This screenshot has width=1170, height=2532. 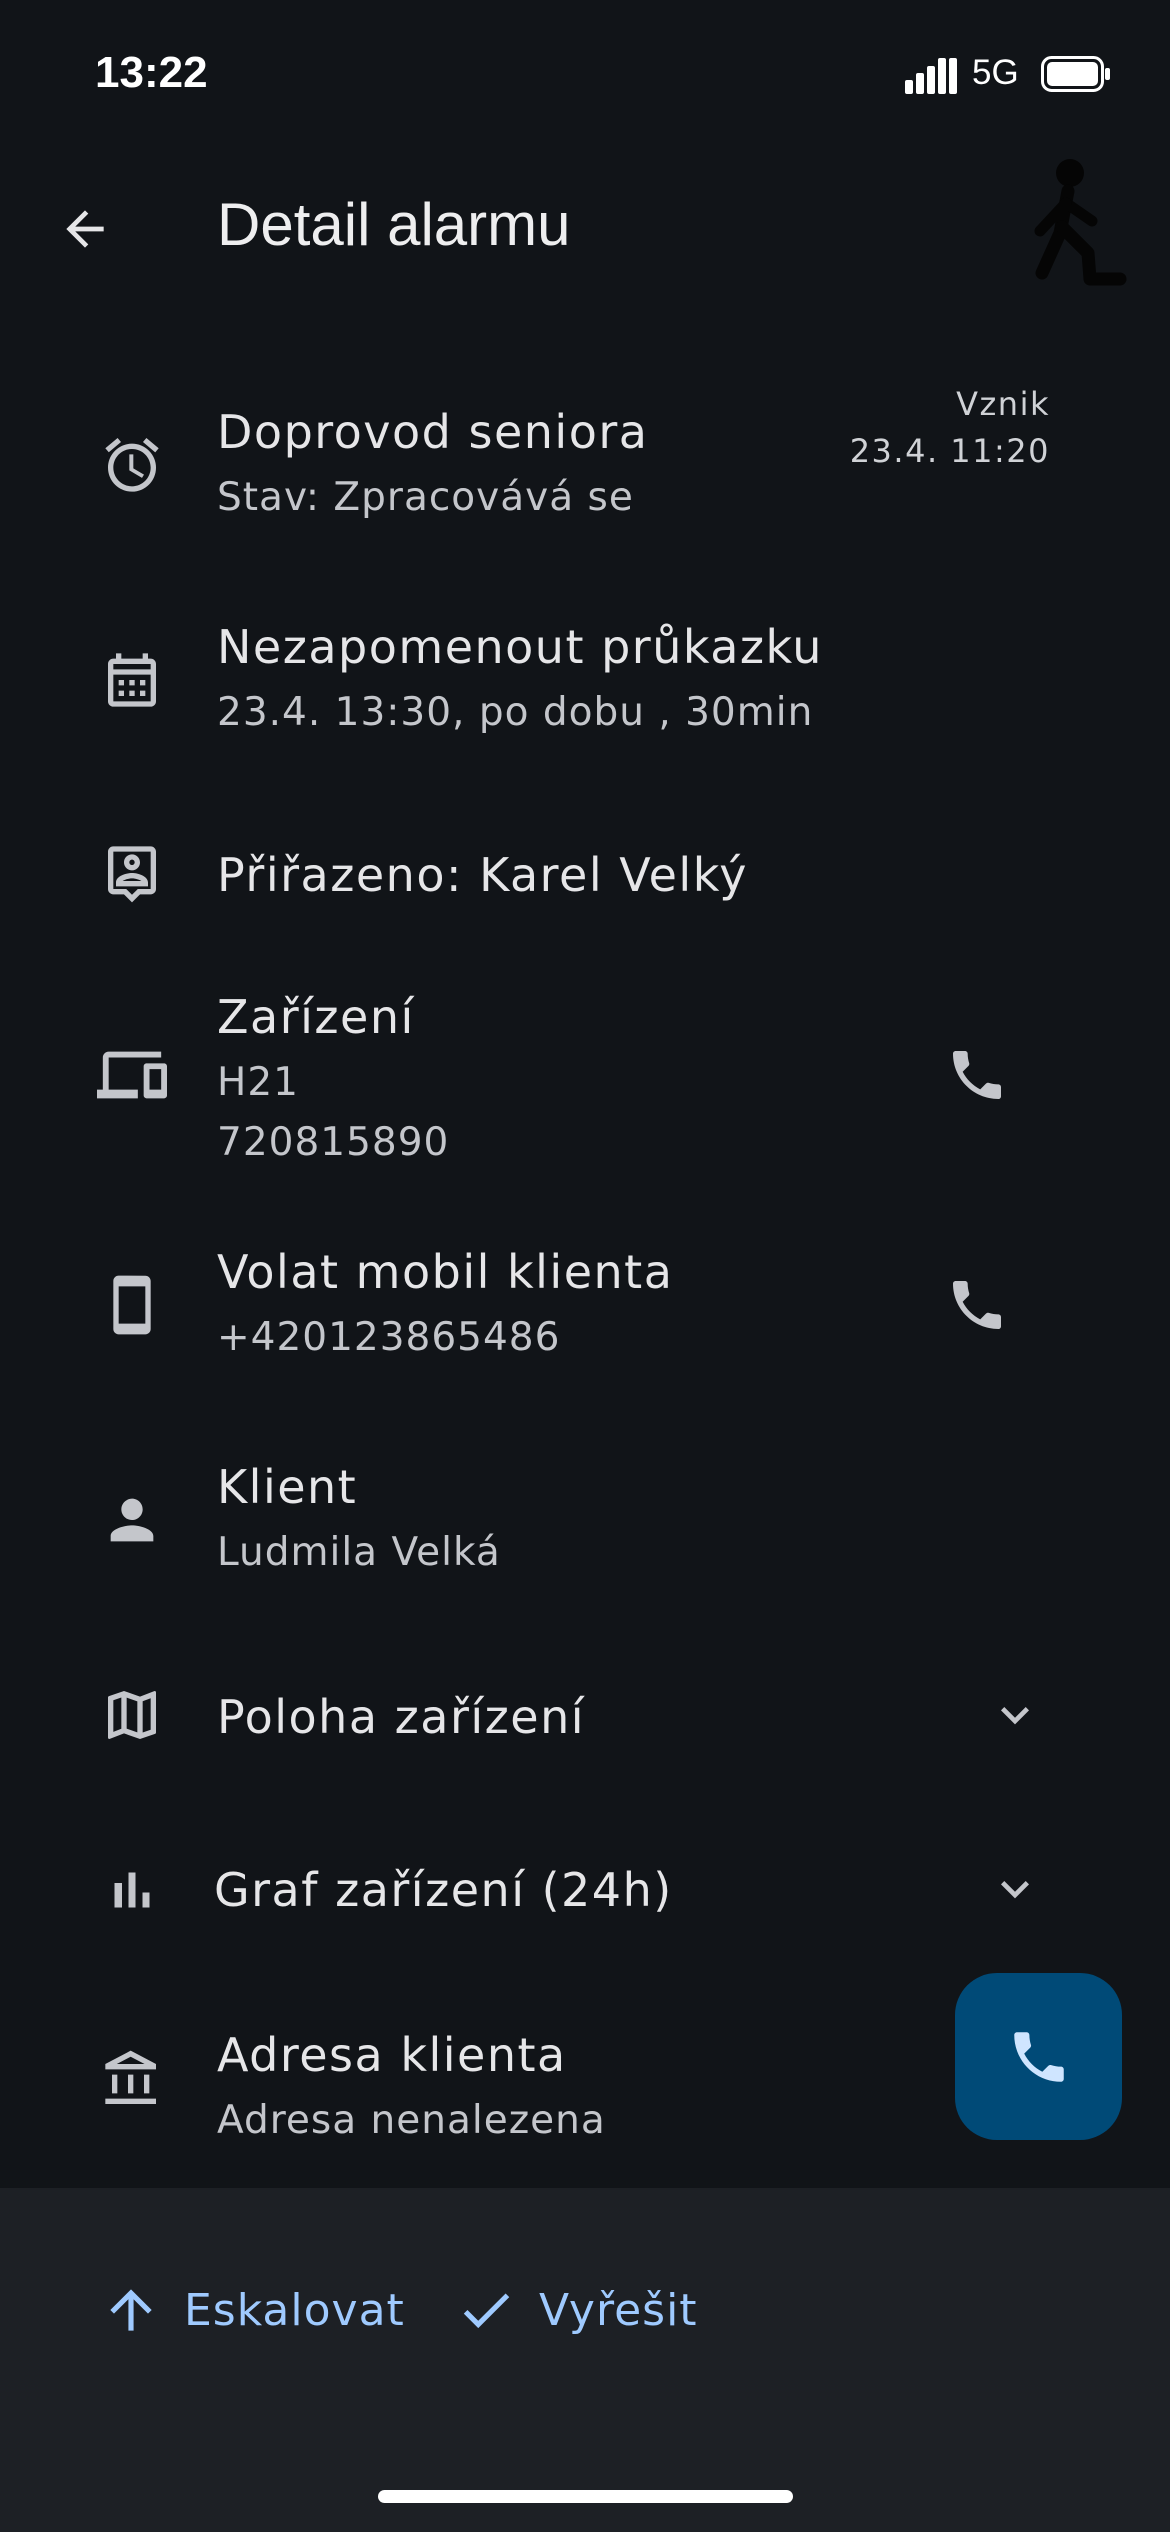 What do you see at coordinates (359, 1552) in the screenshot?
I see `client-name: Ludmila Velká` at bounding box center [359, 1552].